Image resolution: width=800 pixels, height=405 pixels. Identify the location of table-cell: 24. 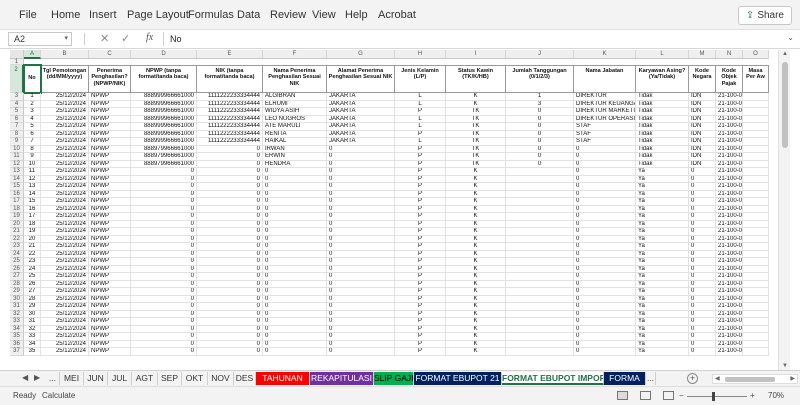
(32, 269).